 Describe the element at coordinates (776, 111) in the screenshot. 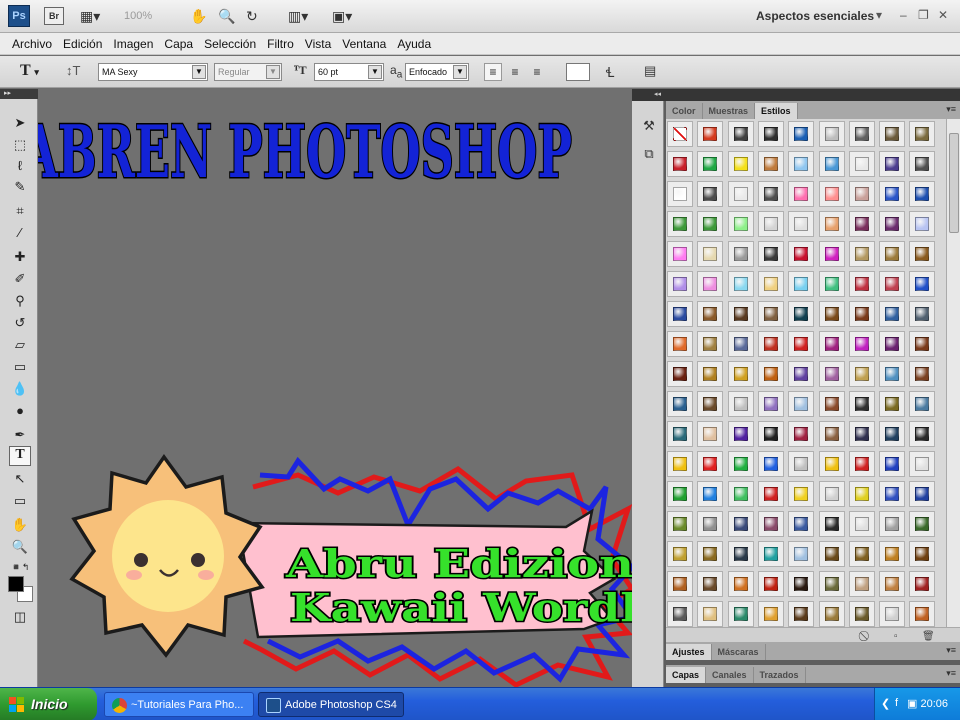

I see `tab-estilos: Estilos` at that location.